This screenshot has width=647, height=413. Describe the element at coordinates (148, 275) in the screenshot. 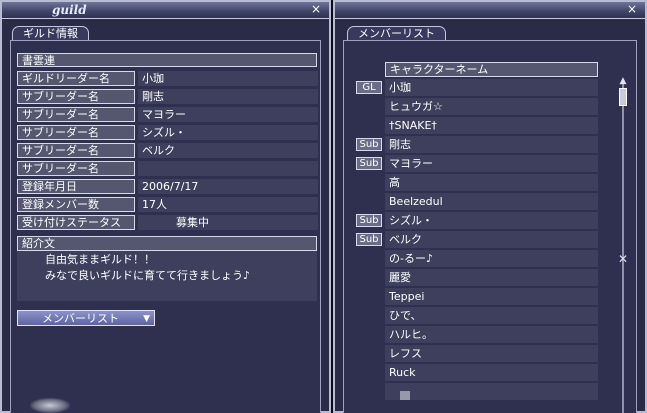

I see `introduction-line: みなで良いギルドに育てて行きましょう♪` at that location.